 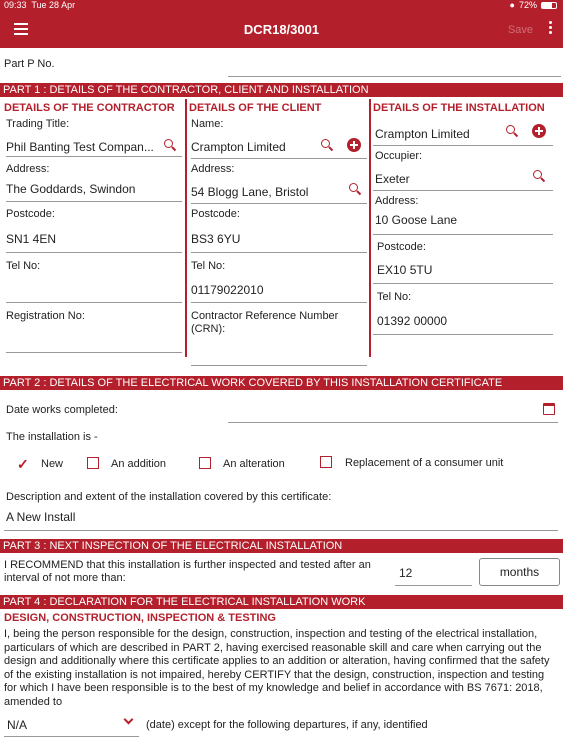 What do you see at coordinates (551, 28) in the screenshot?
I see `more-options-icon` at bounding box center [551, 28].